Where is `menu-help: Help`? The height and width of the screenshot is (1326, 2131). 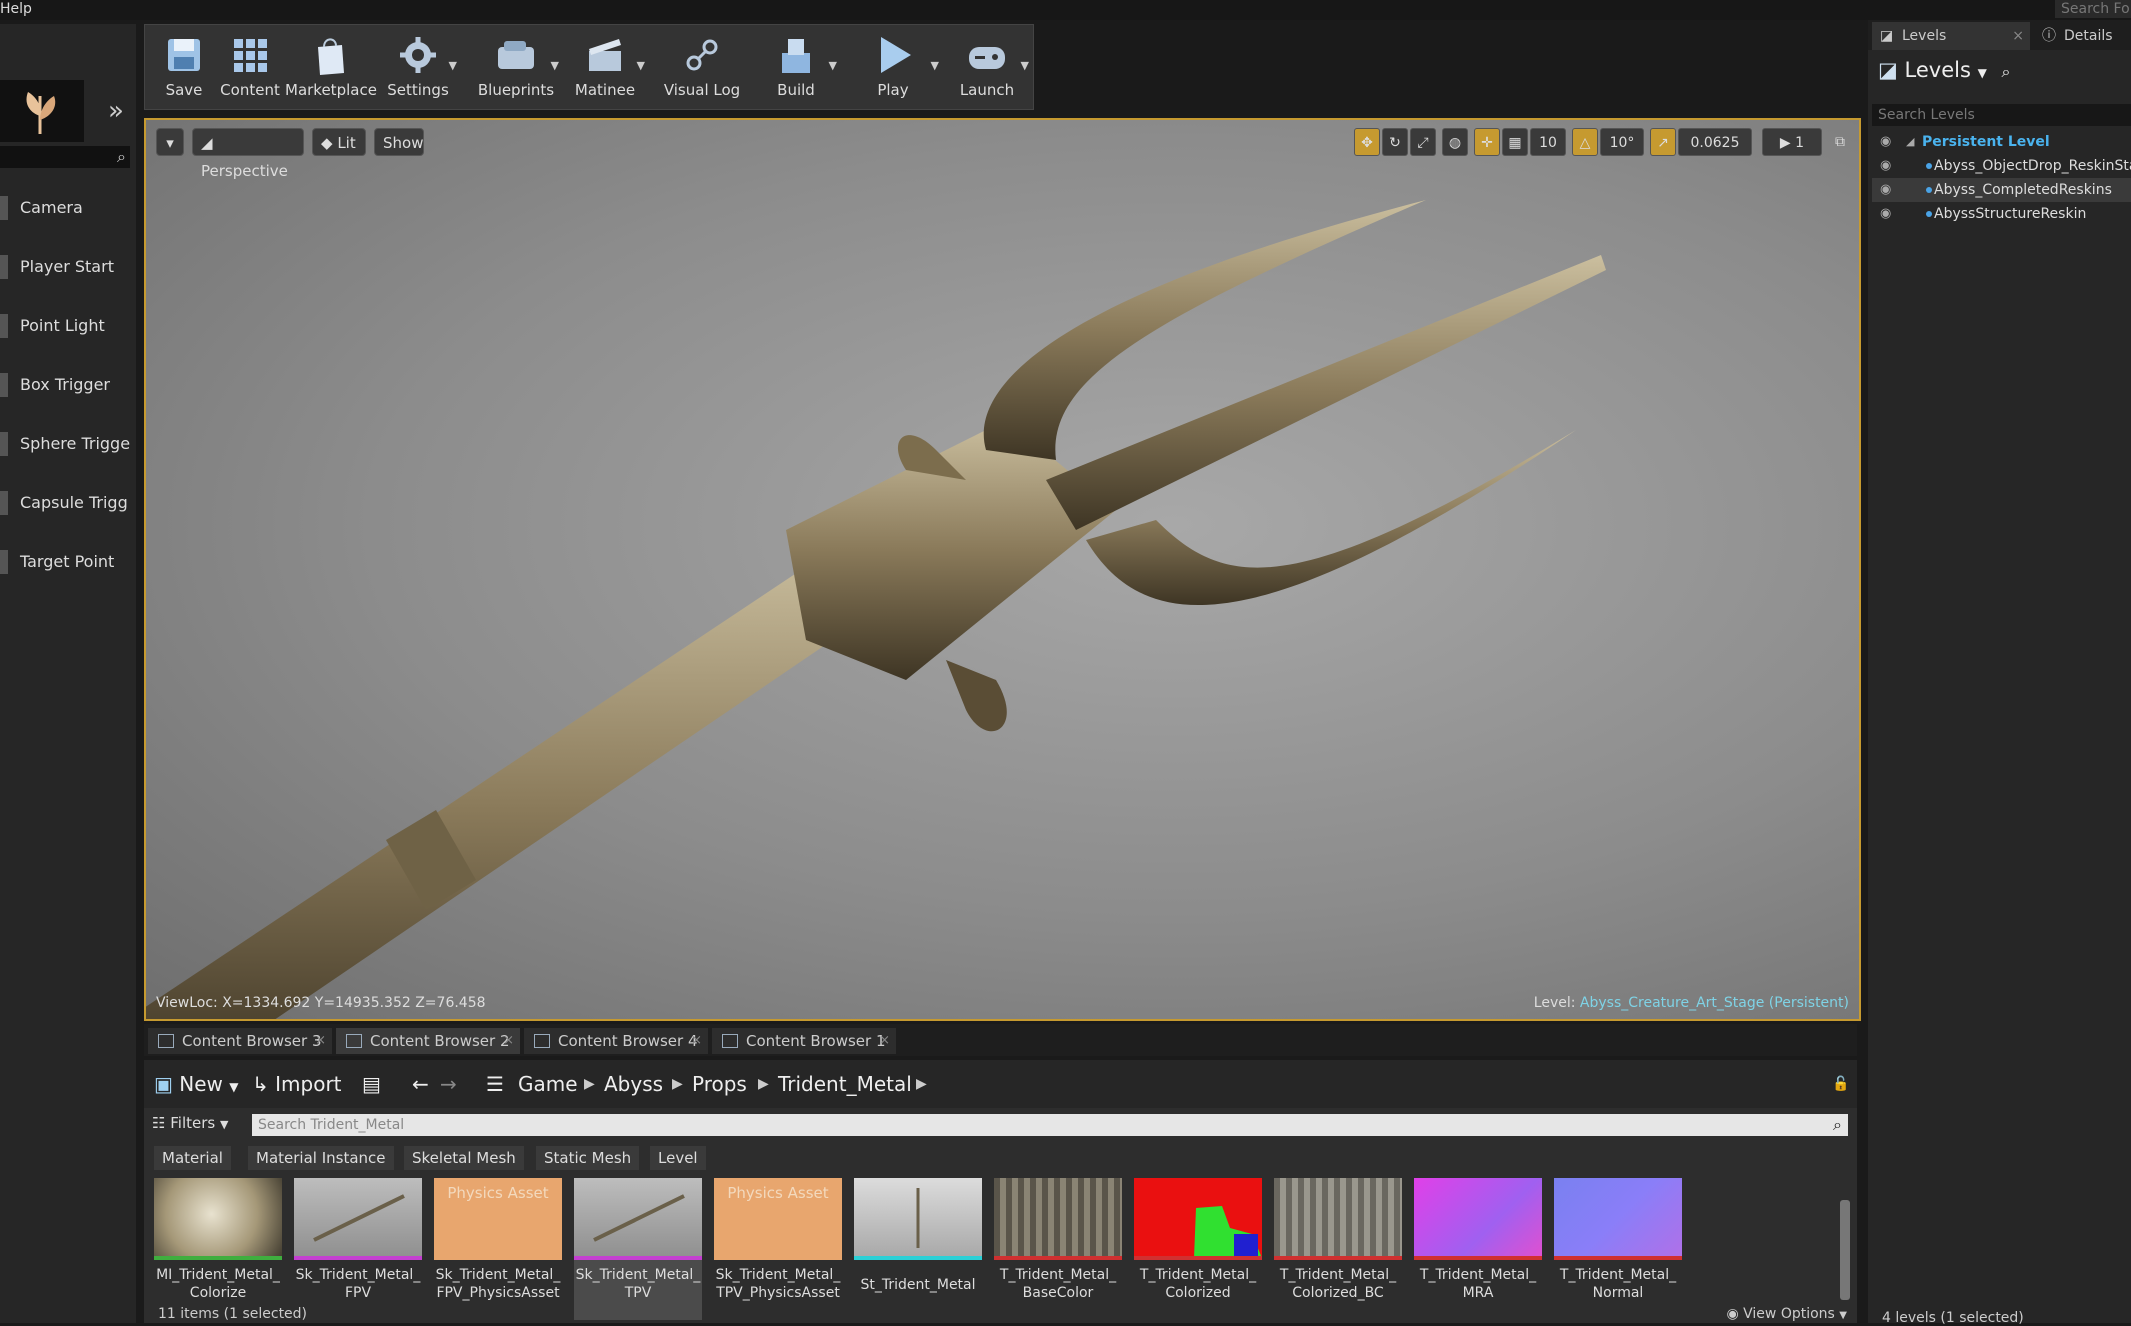
menu-help: Help is located at coordinates (16, 9).